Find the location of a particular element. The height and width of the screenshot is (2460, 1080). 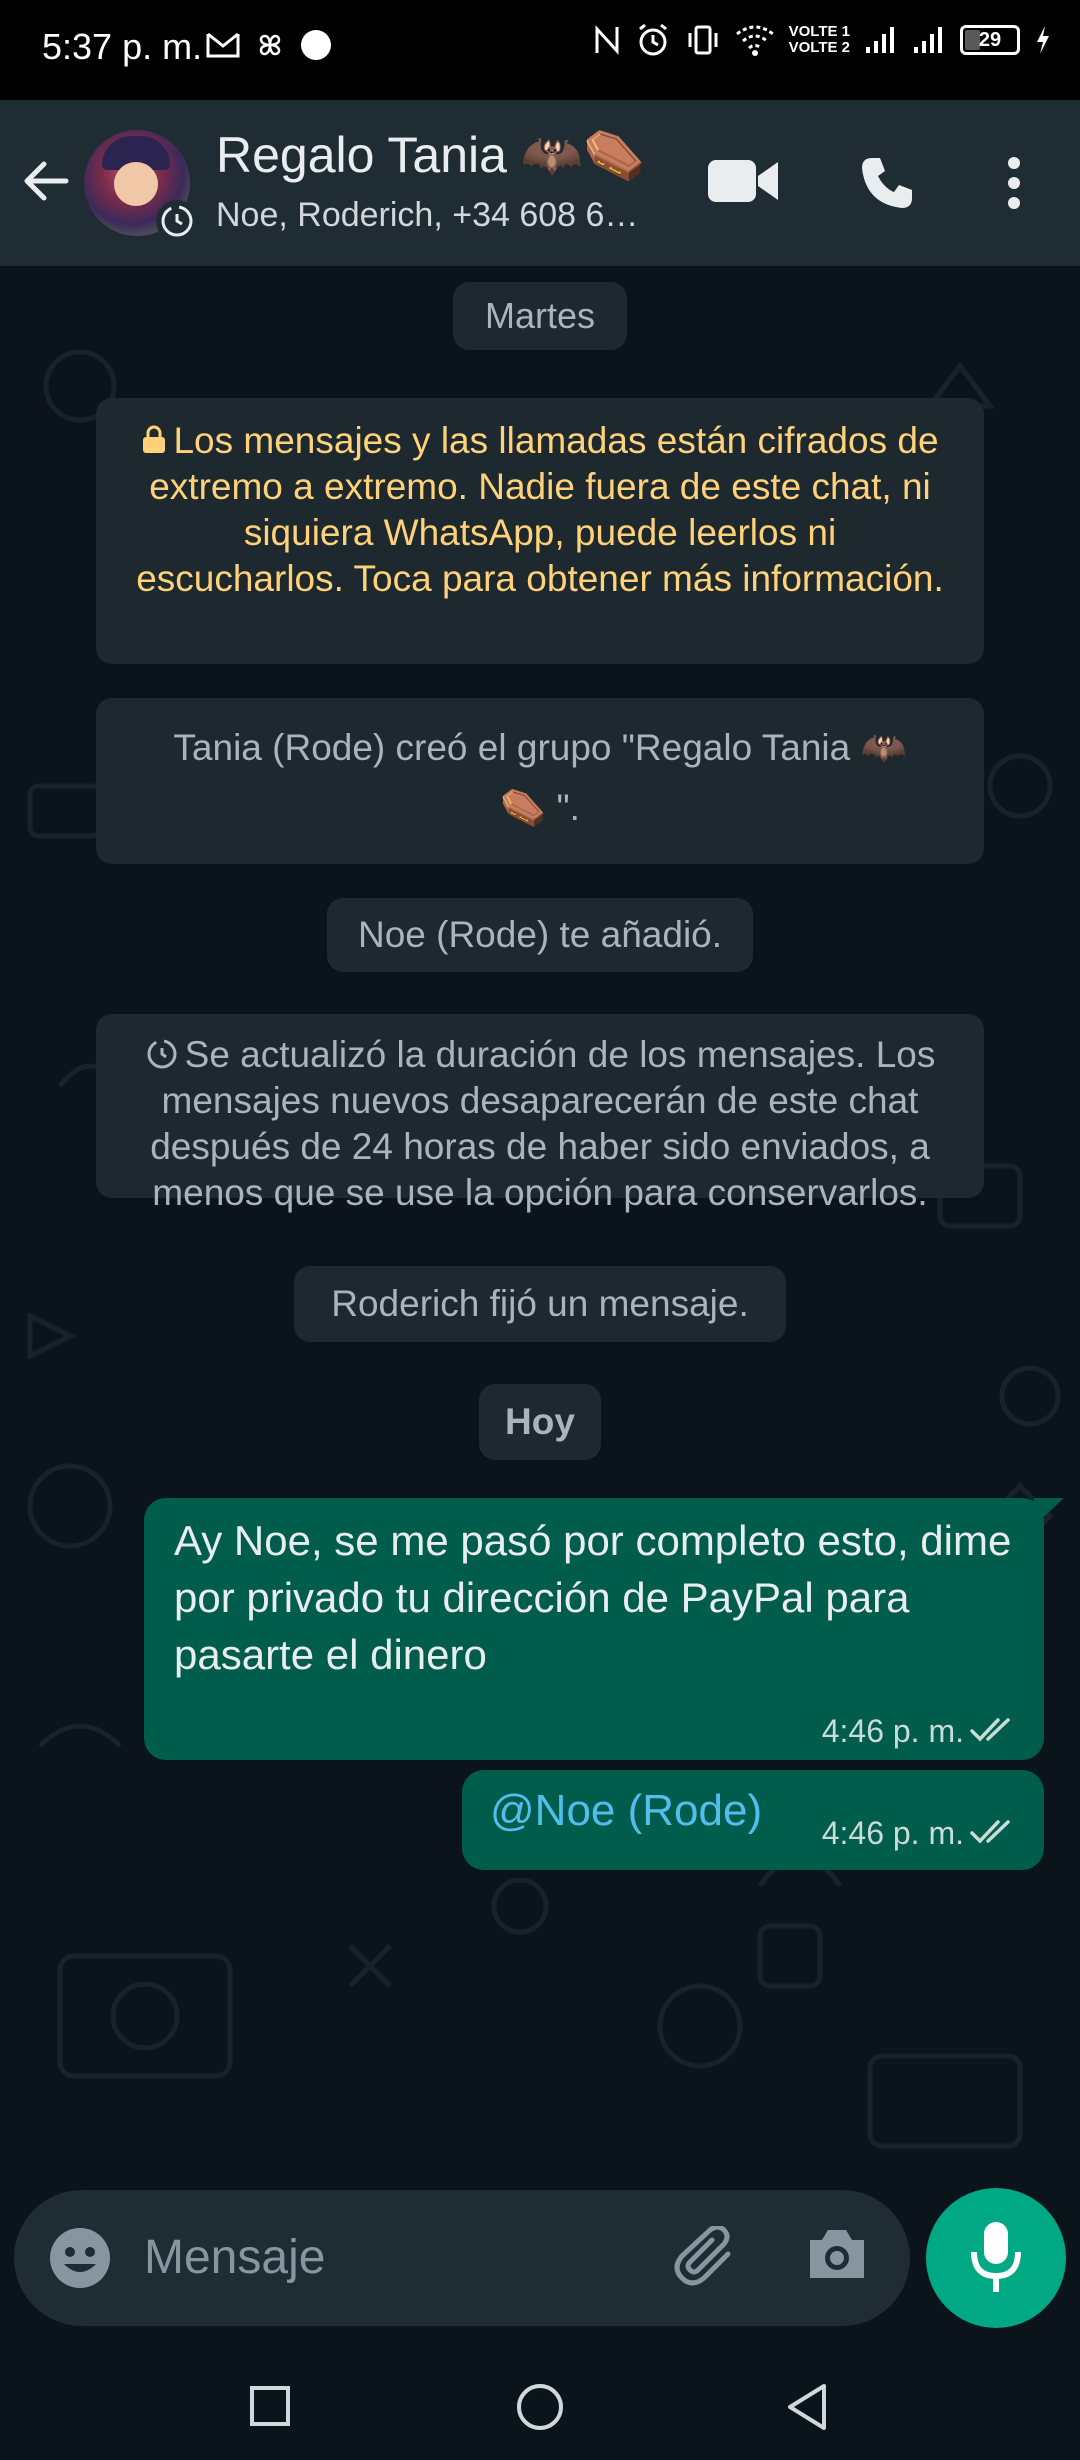

date-separator-today: Hoy is located at coordinates (540, 1422).